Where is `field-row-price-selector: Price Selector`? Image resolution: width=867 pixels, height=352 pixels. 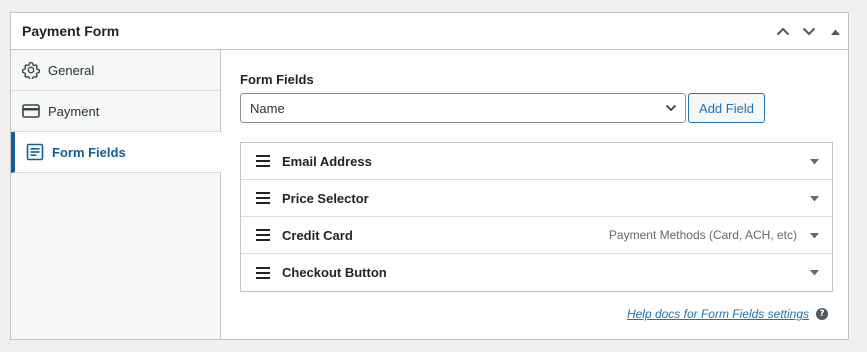
field-row-price-selector: Price Selector is located at coordinates (536, 198).